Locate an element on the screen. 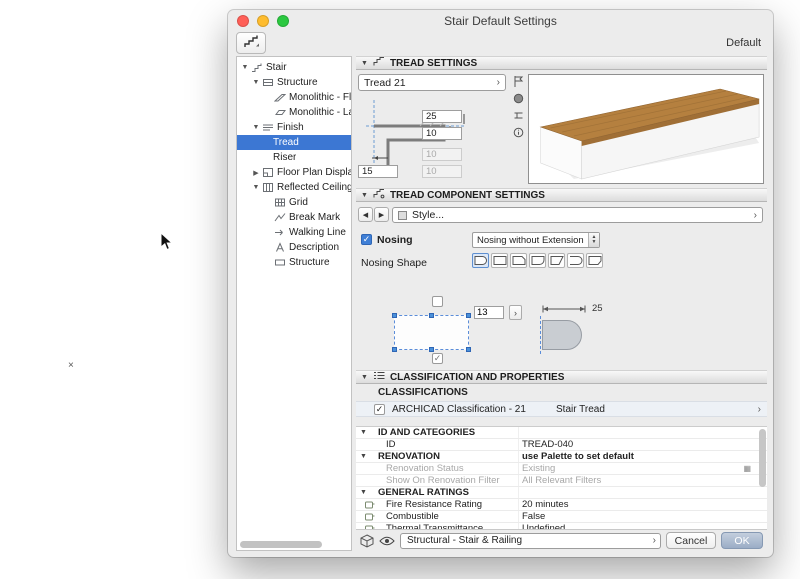 This screenshot has width=800, height=579. tread-nosing-input is located at coordinates (442, 133).